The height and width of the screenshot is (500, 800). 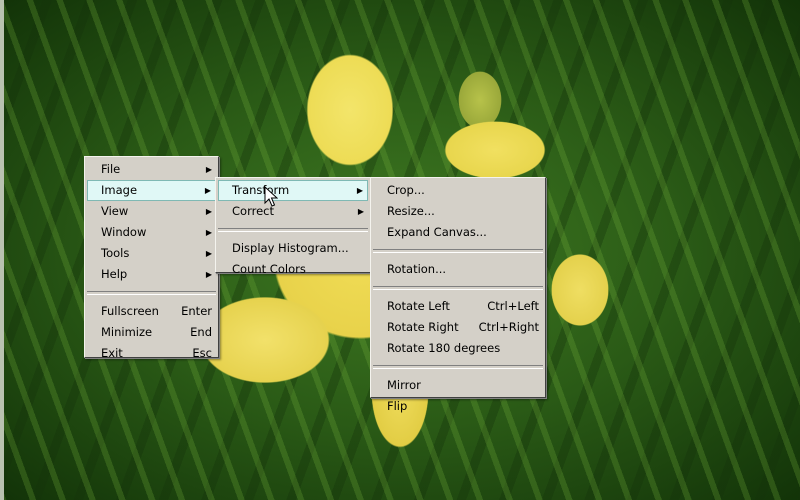 I want to click on menu-item-file: File ▶, so click(x=151, y=169).